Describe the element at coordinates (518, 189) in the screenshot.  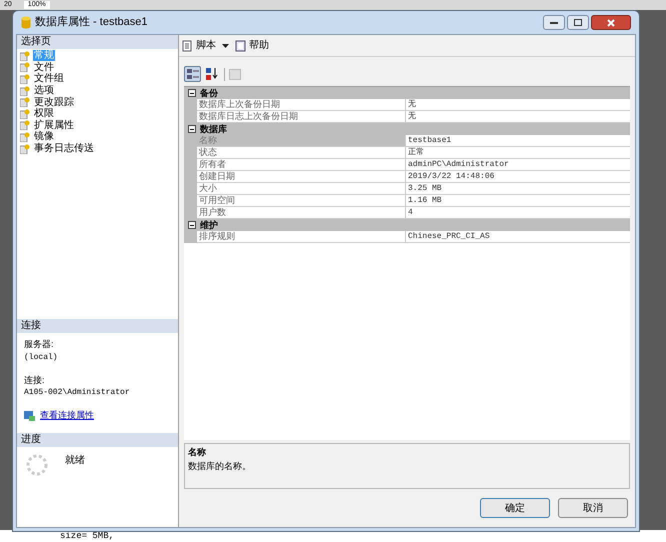
I see `property-value-cell: 3.25 MB` at that location.